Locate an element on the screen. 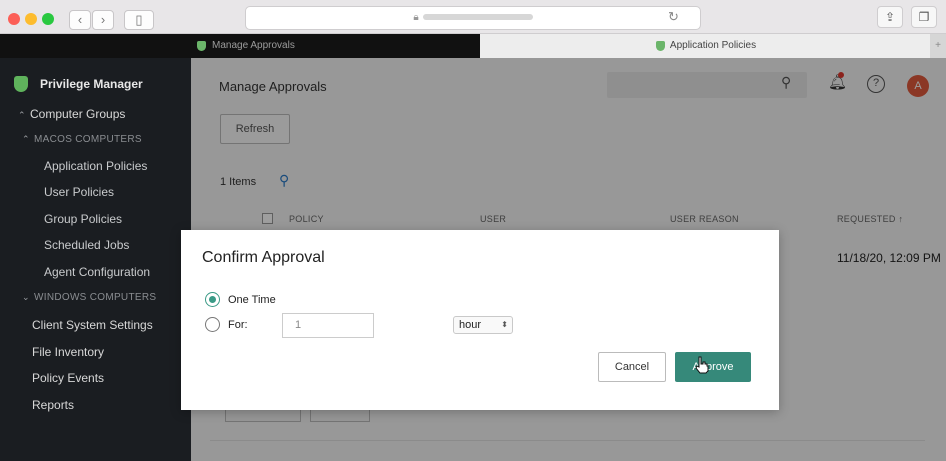  brand-name: Privilege Manager is located at coordinates (91, 84).